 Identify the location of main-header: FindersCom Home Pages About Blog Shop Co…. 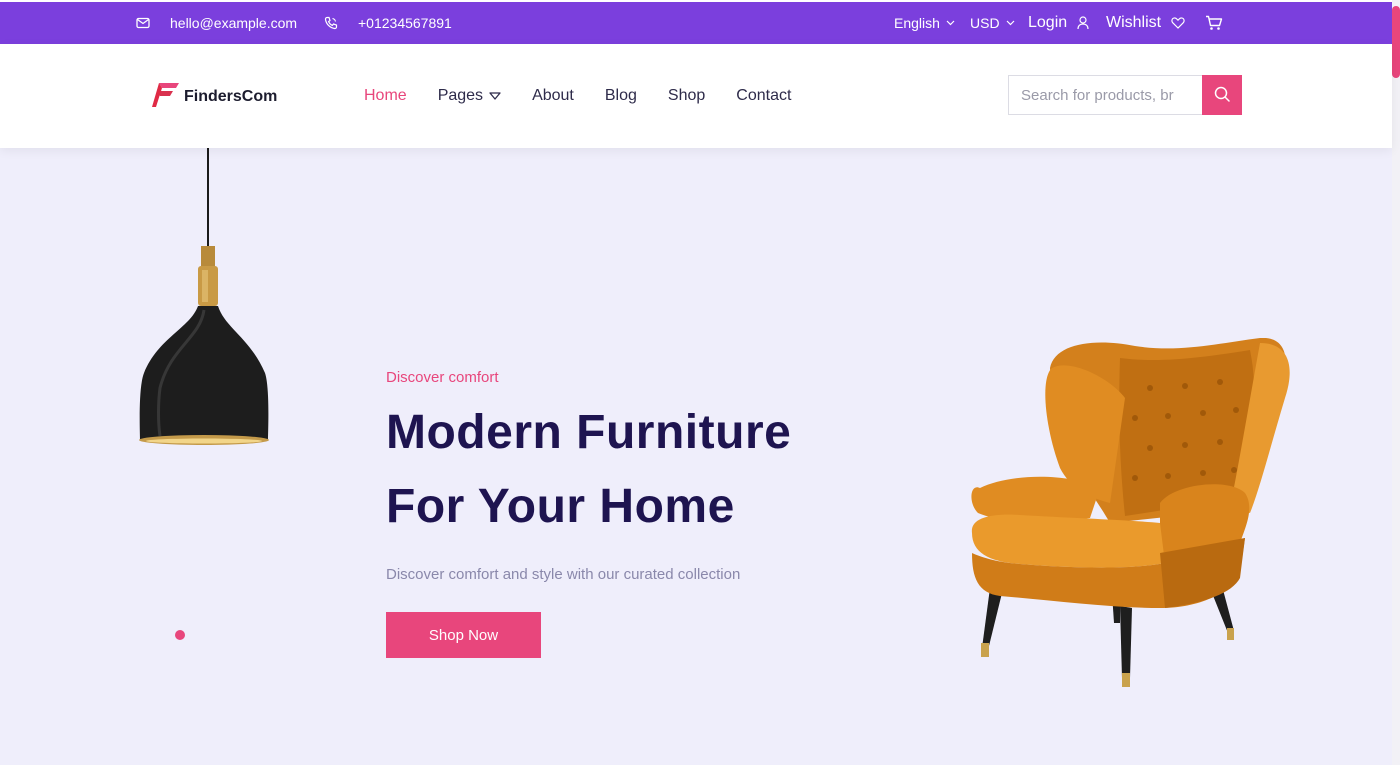
(696, 96).